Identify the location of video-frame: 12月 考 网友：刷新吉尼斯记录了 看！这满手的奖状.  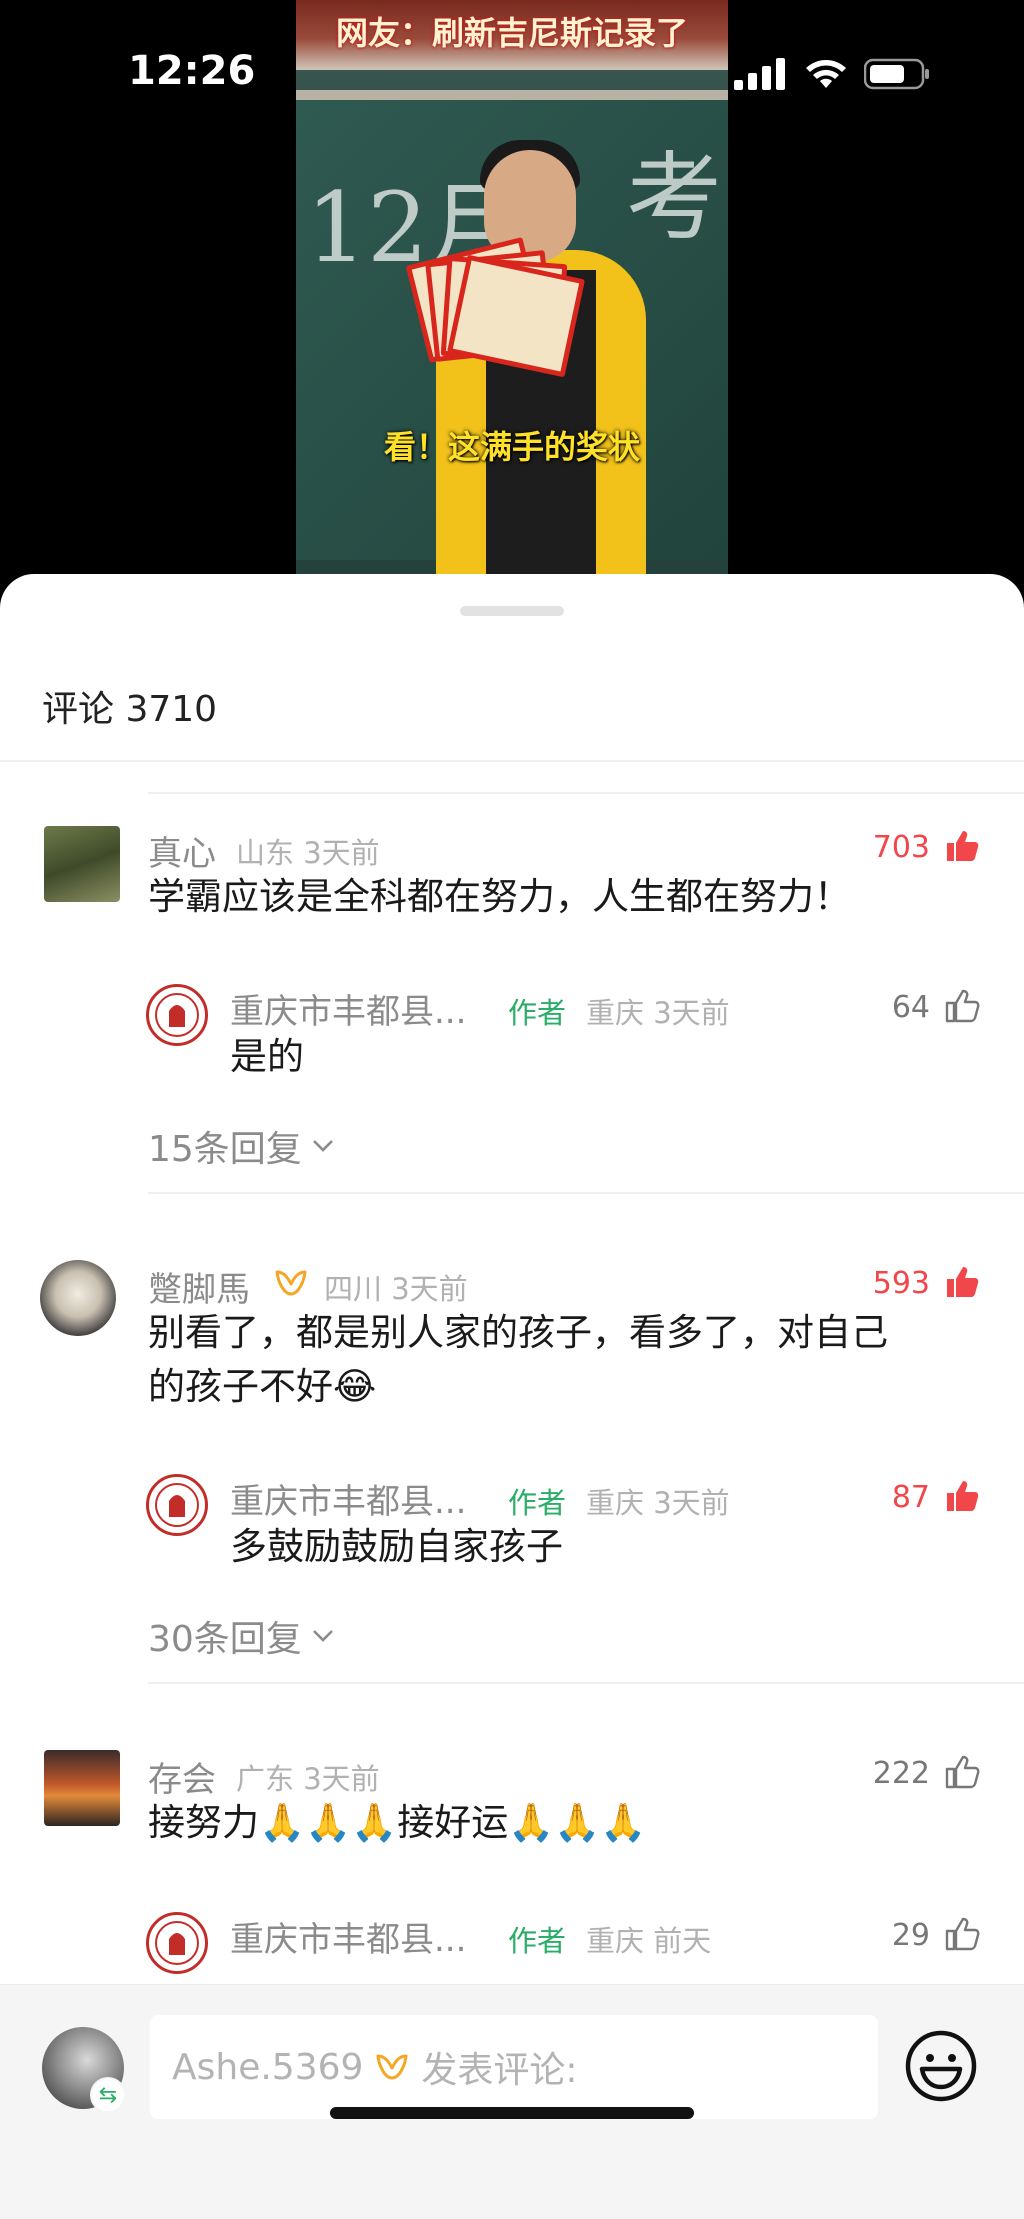
(512, 295).